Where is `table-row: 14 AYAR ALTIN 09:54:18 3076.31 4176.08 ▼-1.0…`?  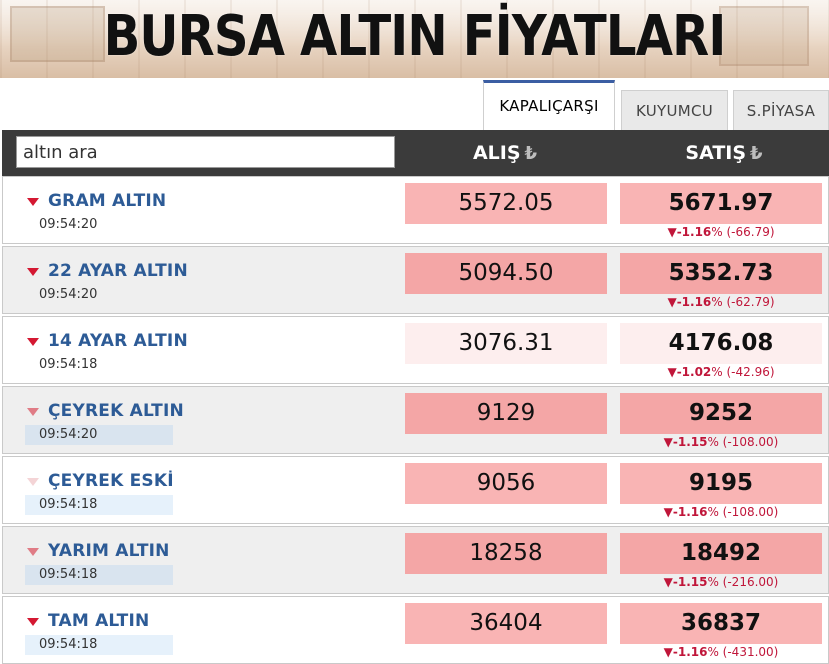
table-row: 14 AYAR ALTIN 09:54:18 3076.31 4176.08 ▼-1.0… is located at coordinates (415, 350).